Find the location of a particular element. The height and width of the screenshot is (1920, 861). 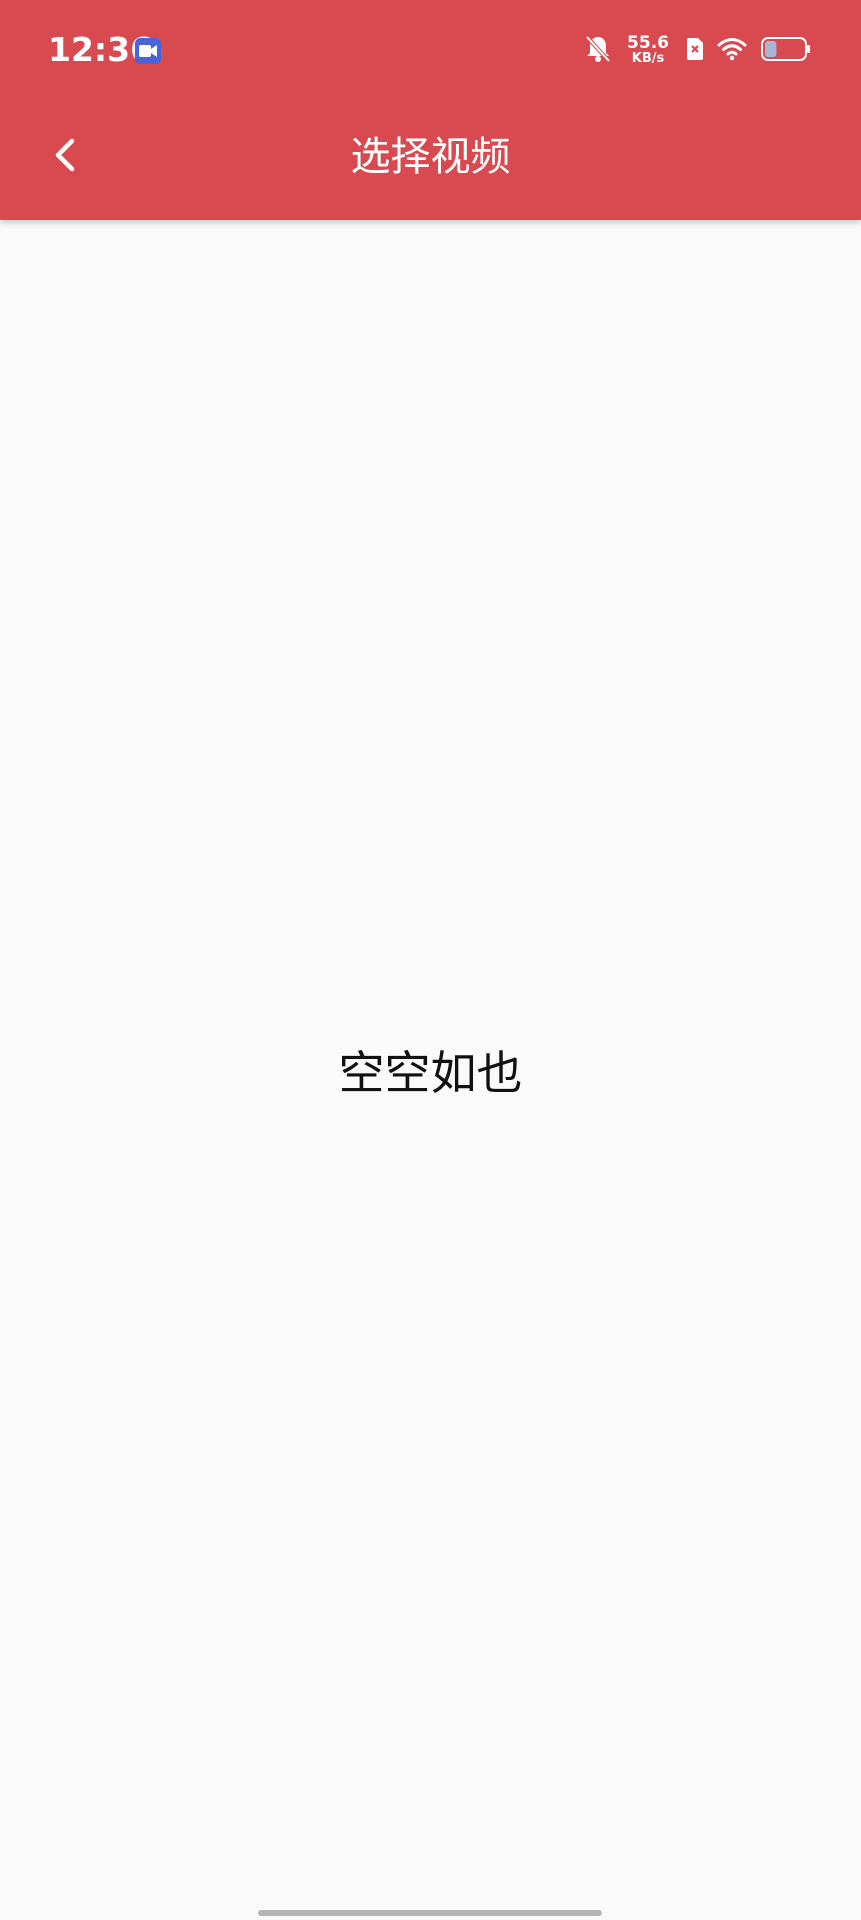

page-title: 选择视频 is located at coordinates (430, 157).